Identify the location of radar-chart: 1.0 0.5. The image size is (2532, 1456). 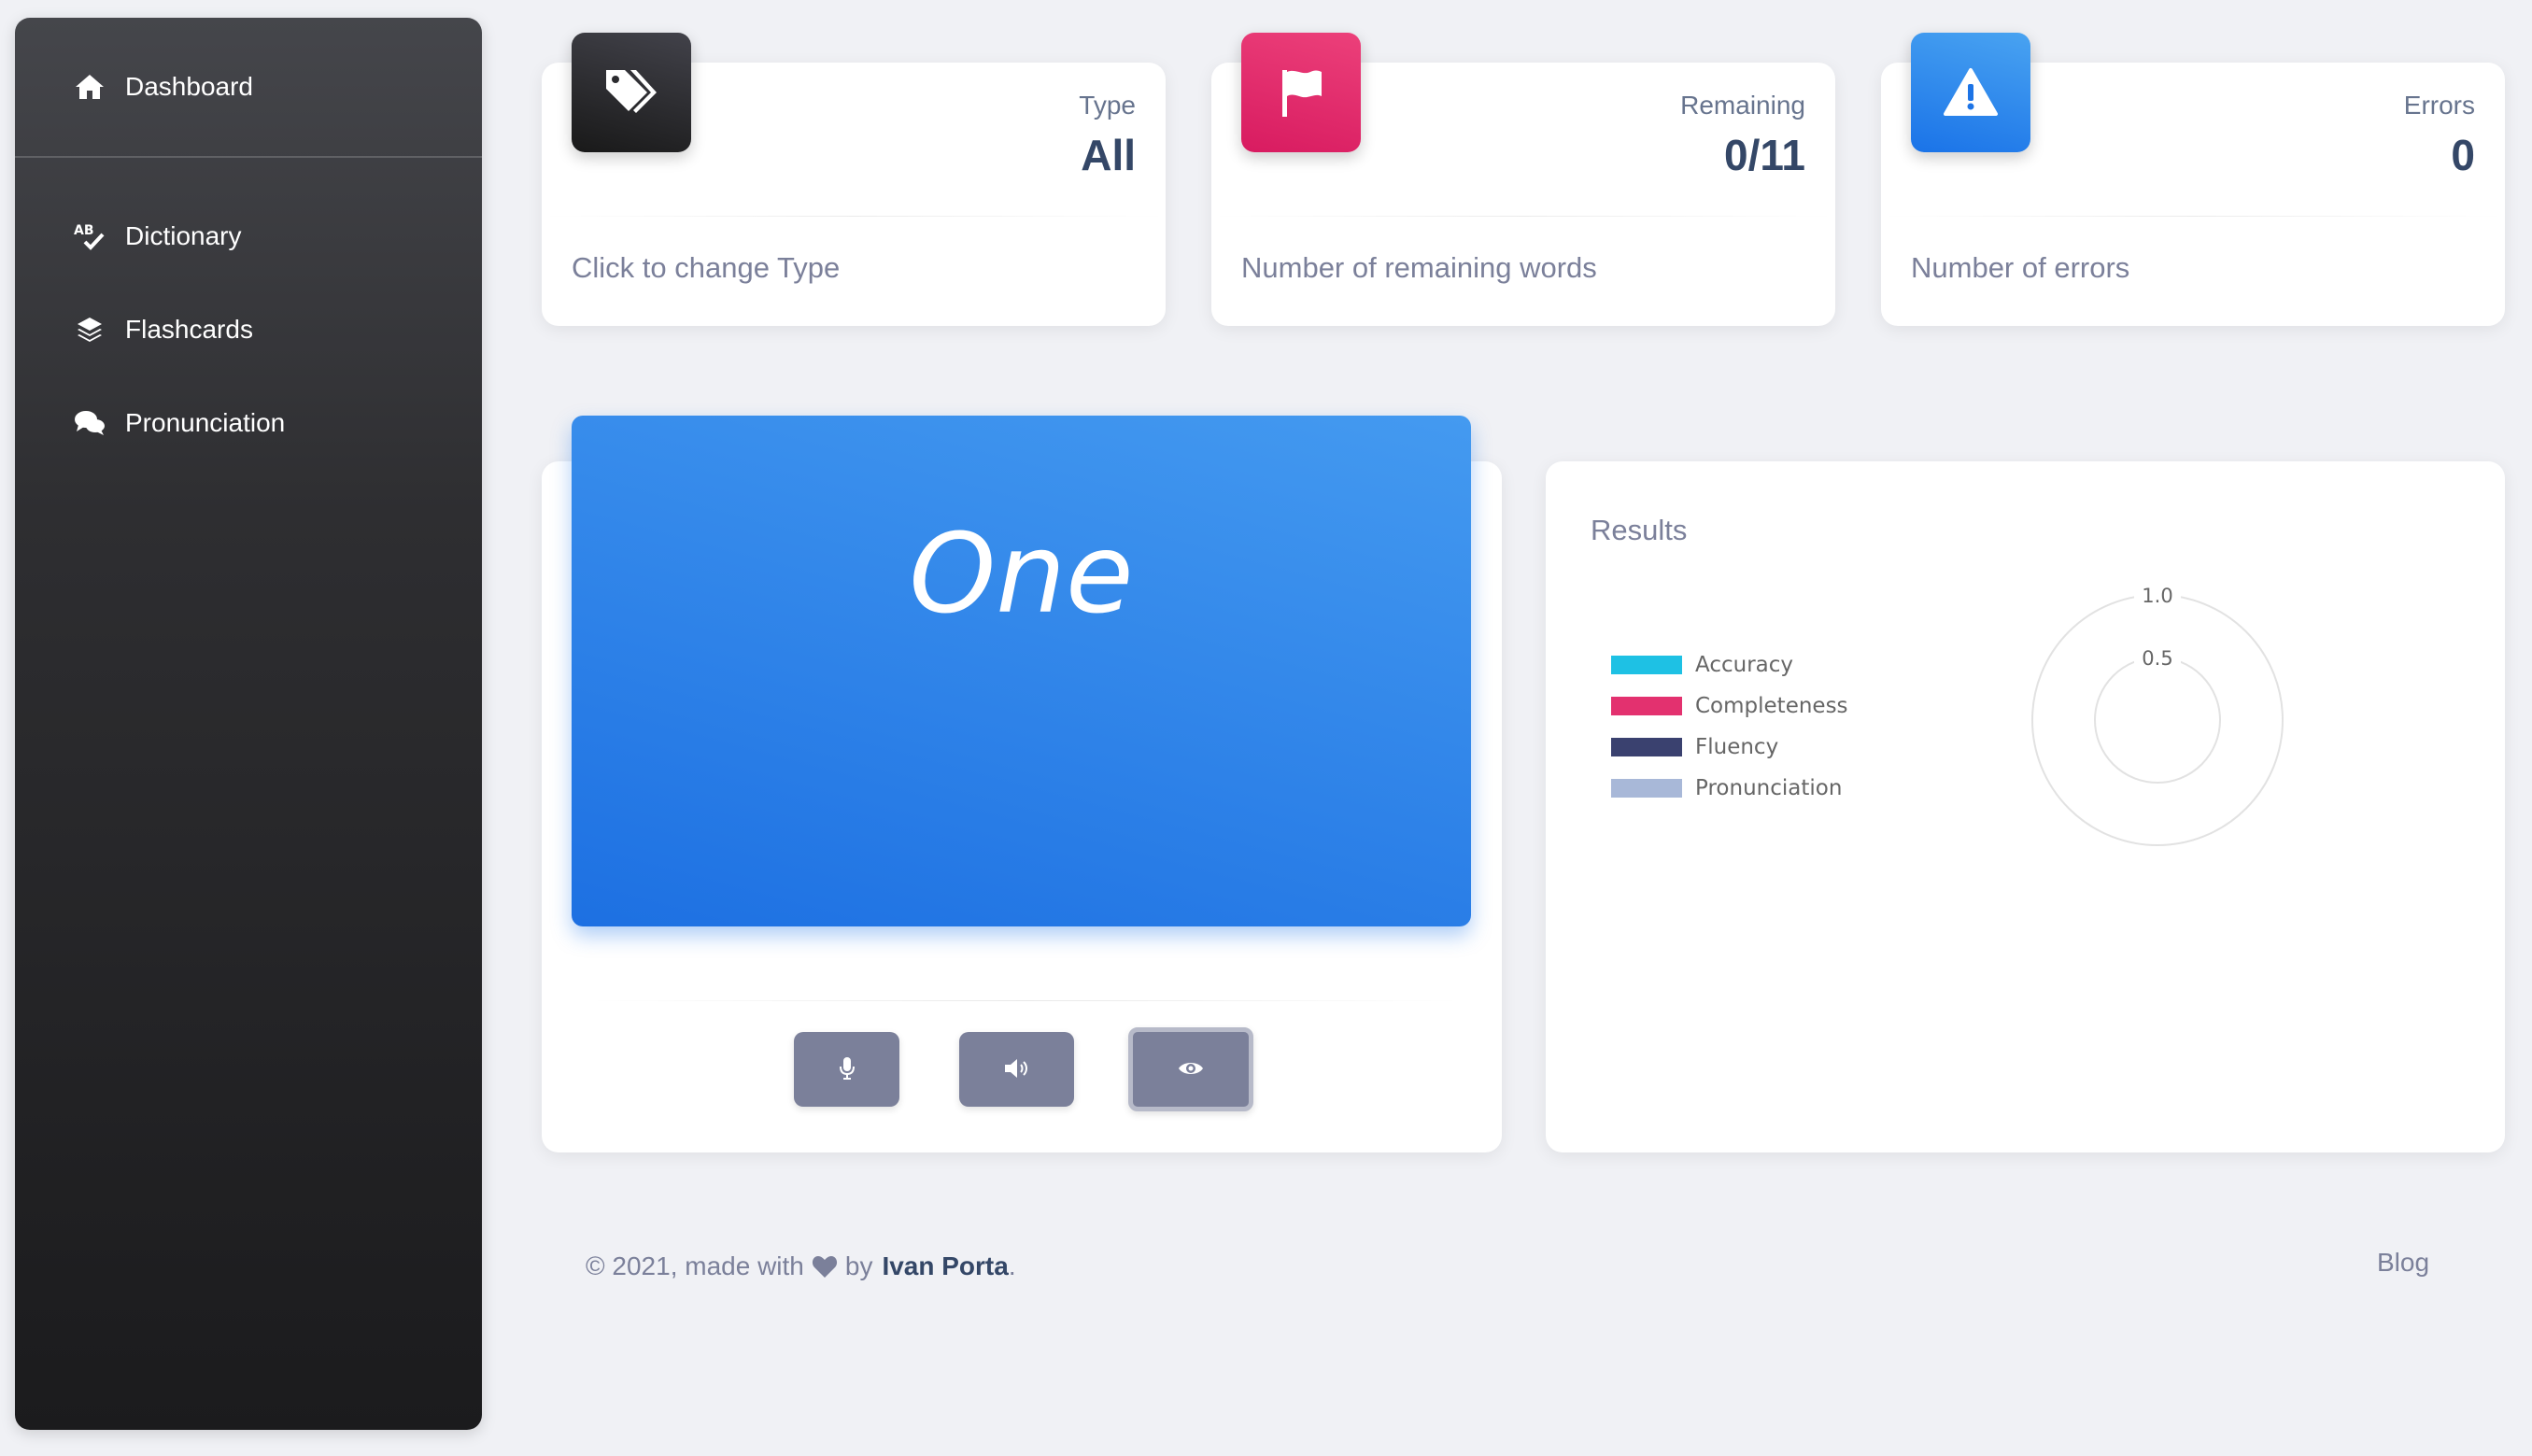
(2157, 714).